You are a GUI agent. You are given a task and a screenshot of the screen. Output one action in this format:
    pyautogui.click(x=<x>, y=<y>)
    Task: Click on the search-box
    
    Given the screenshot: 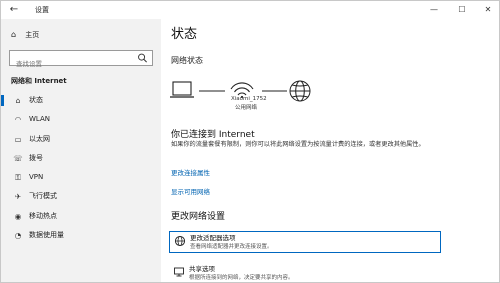 What is the action you would take?
    pyautogui.click(x=81, y=60)
    